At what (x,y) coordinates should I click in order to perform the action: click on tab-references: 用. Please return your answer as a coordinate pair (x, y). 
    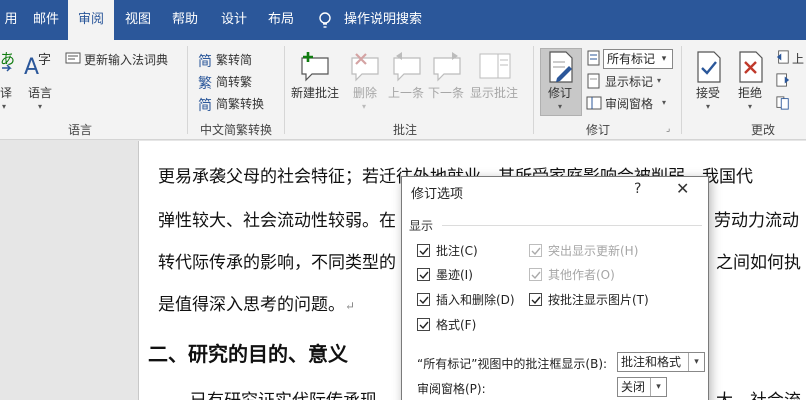
    Looking at the image, I should click on (11, 20).